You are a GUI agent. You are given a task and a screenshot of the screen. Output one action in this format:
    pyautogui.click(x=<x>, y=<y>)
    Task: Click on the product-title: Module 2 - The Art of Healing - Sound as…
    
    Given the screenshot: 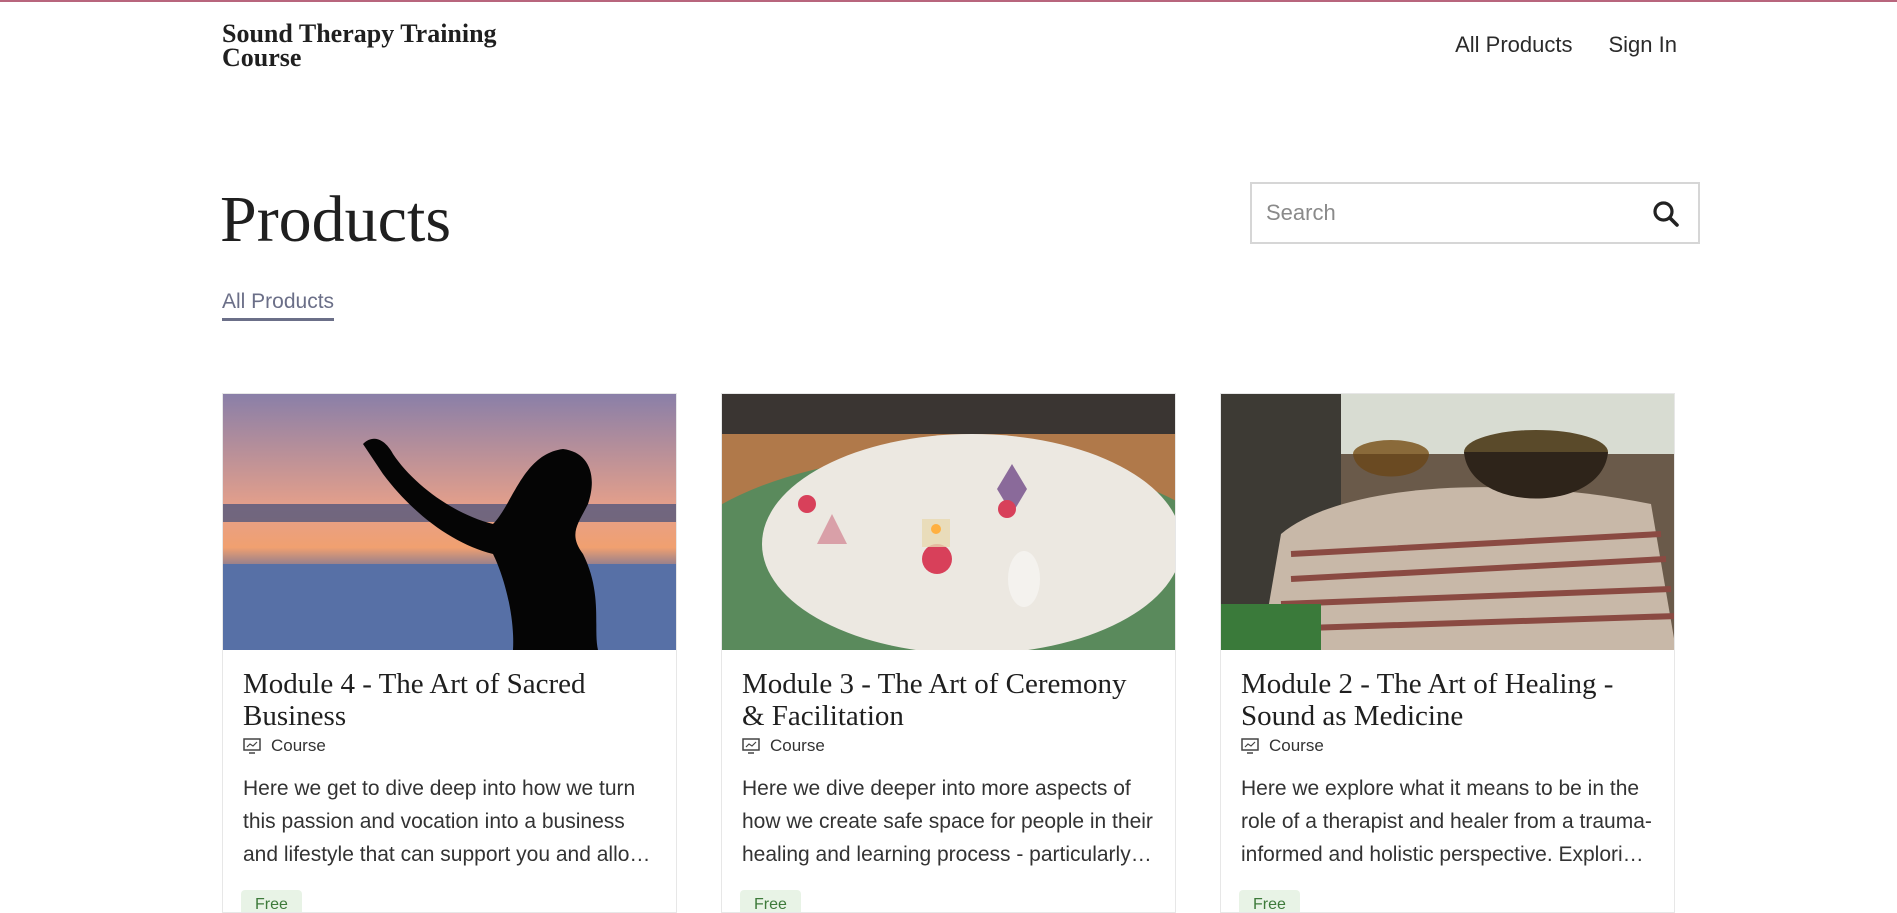 What is the action you would take?
    pyautogui.click(x=1447, y=700)
    